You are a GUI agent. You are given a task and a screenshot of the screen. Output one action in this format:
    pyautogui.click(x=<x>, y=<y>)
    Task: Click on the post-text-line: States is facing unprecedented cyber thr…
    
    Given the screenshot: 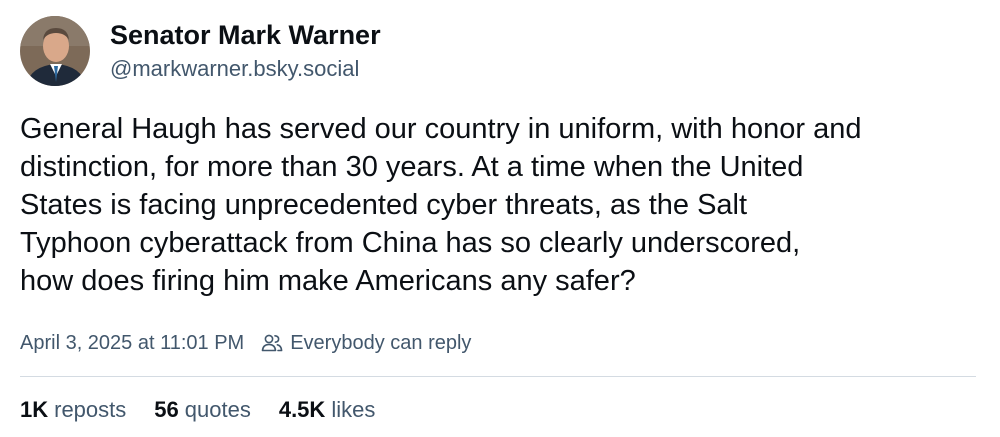 What is the action you would take?
    pyautogui.click(x=384, y=205)
    